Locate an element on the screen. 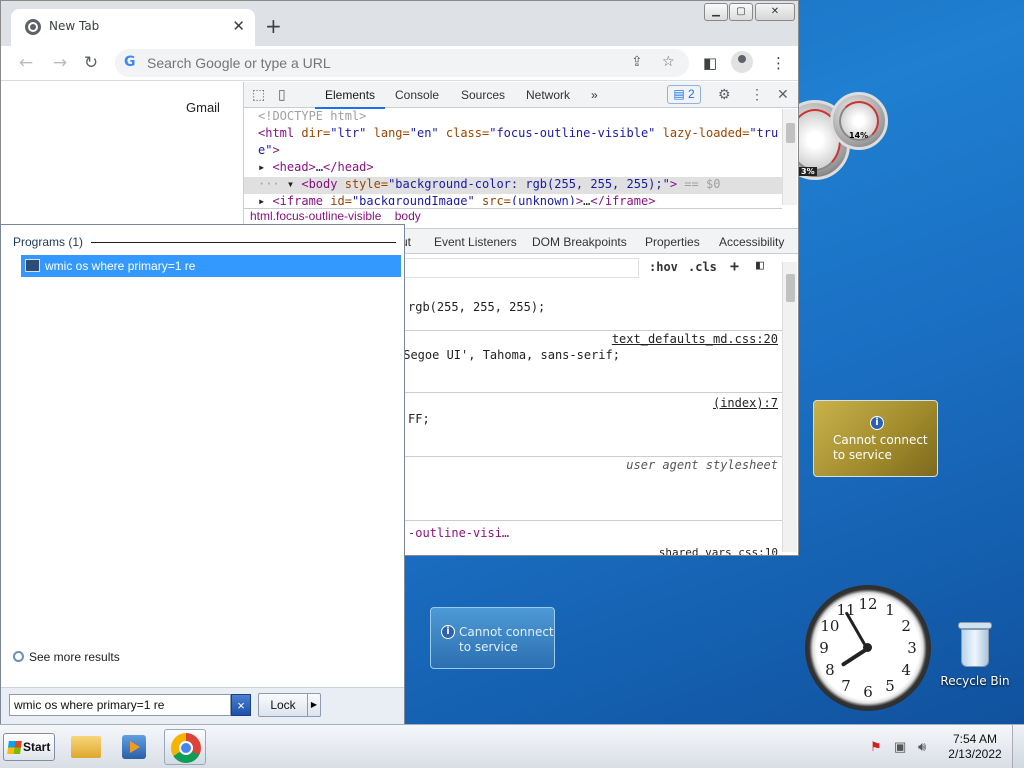  power-options-arrow-icon: ▶ is located at coordinates (314, 705).